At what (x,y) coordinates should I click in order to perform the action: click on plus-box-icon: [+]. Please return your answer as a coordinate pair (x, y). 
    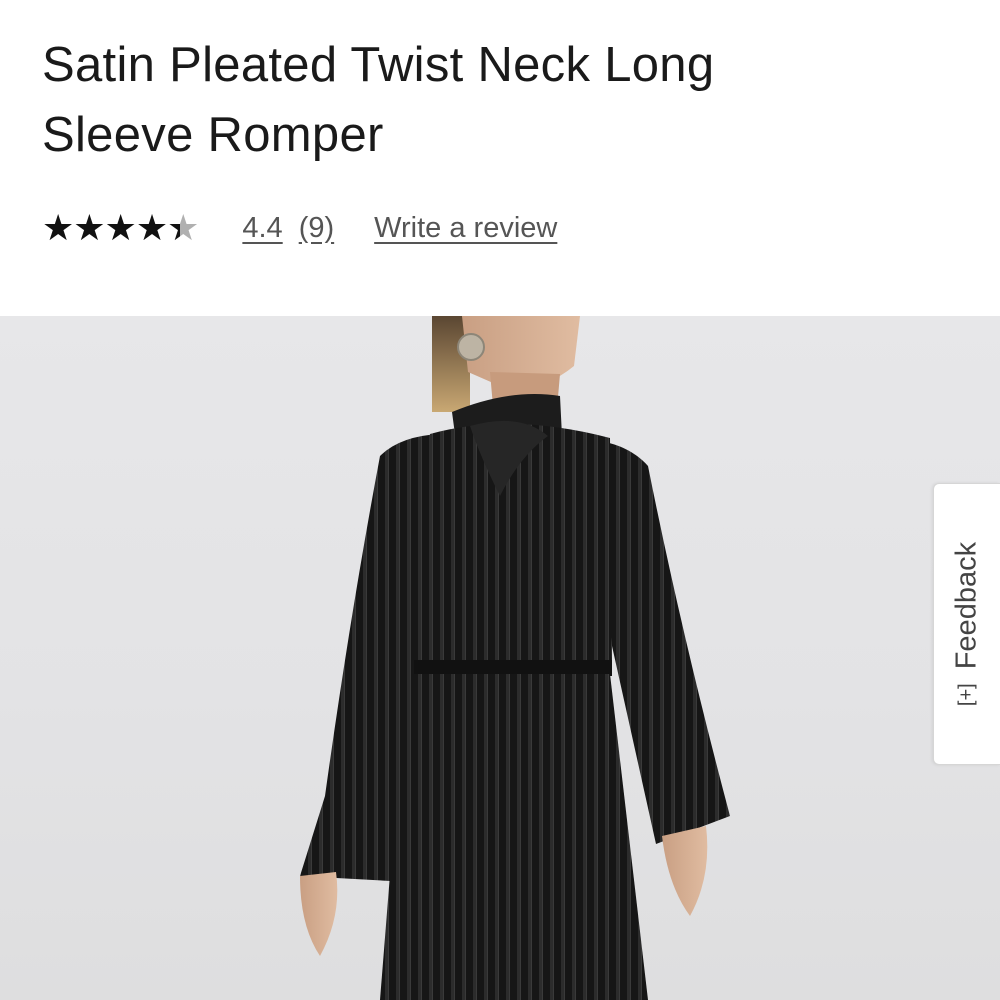
    Looking at the image, I should click on (966, 695).